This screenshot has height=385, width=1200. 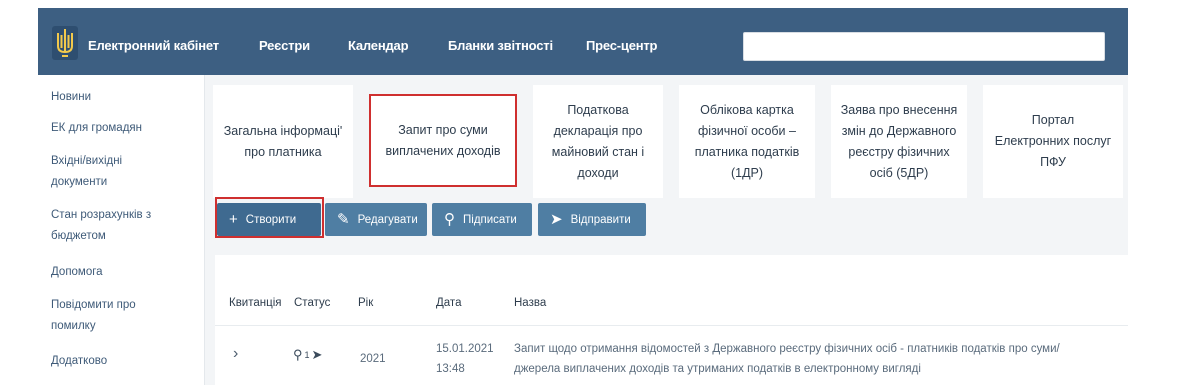 What do you see at coordinates (598, 109) in the screenshot?
I see `card-line: Податкова` at bounding box center [598, 109].